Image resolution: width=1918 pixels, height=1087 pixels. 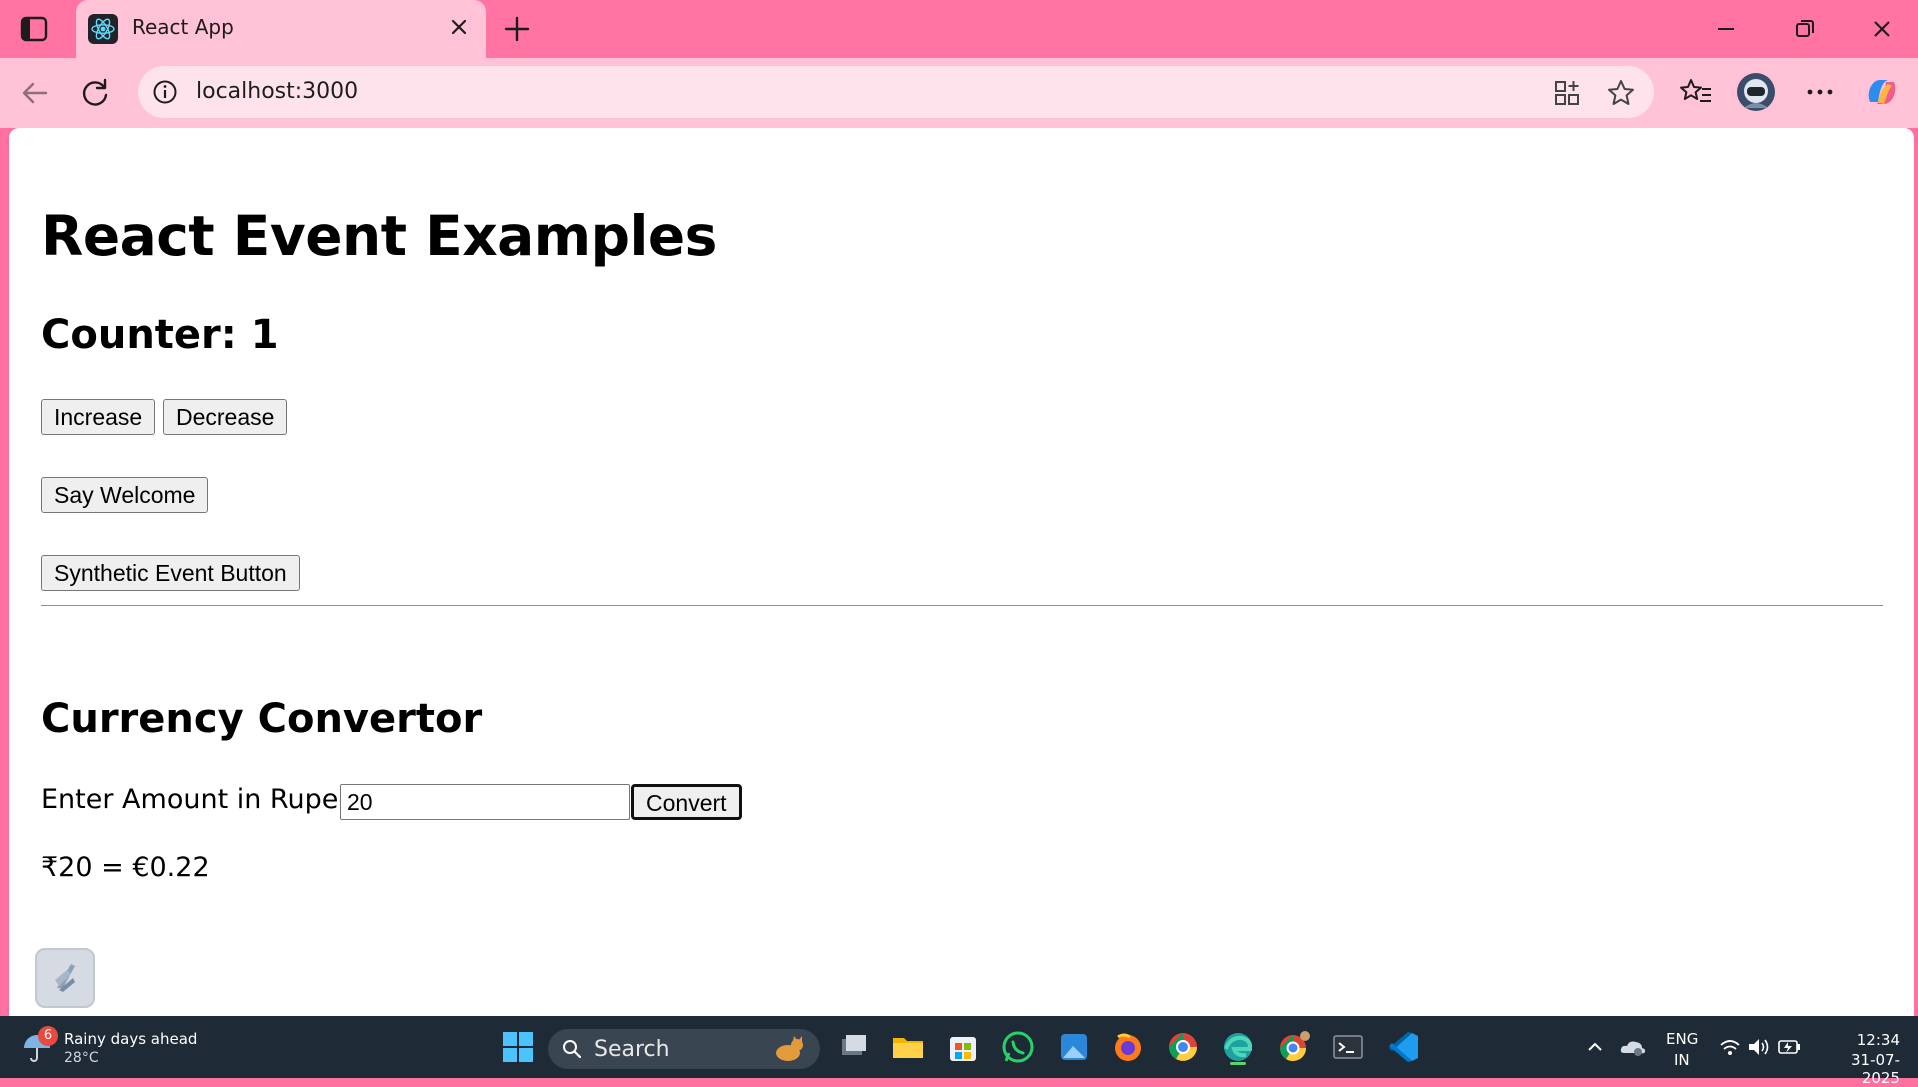 I want to click on site-info-icon, so click(x=165, y=92).